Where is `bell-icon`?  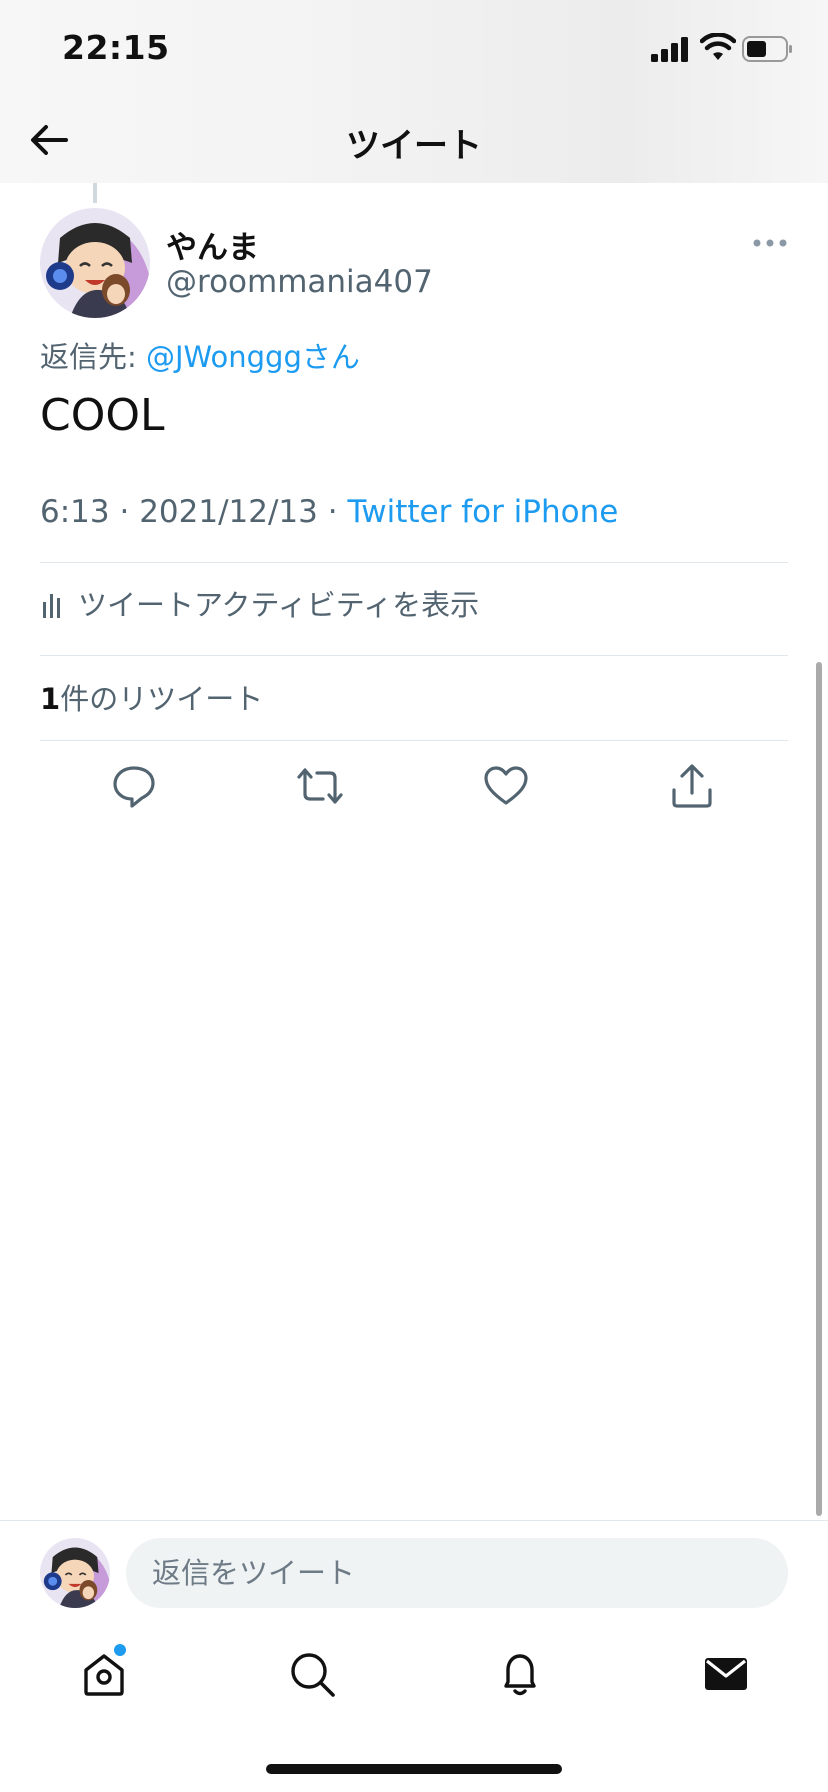 bell-icon is located at coordinates (520, 1674).